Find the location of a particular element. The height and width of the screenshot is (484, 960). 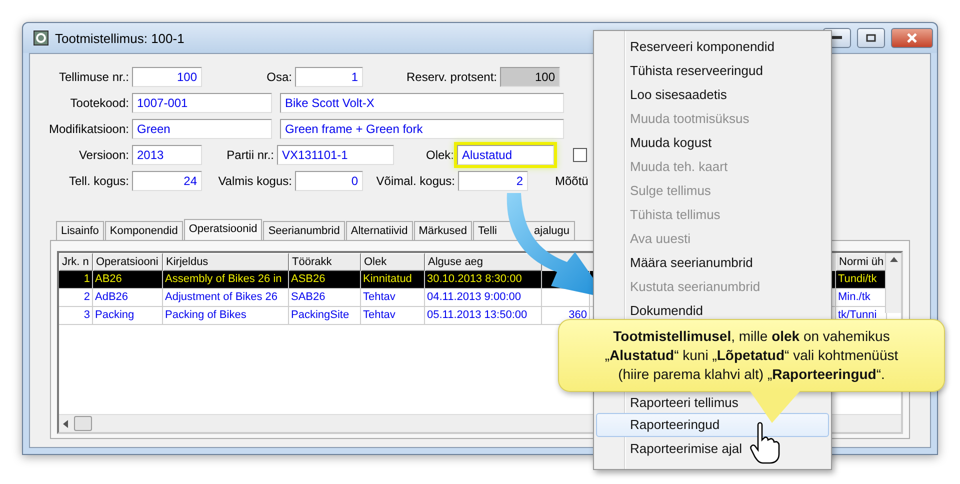

maximize-button is located at coordinates (871, 38).